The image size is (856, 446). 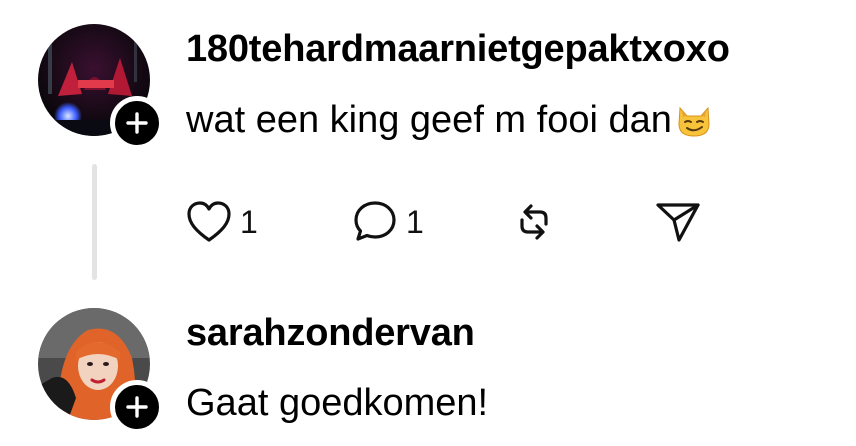 I want to click on repost-icon, so click(x=534, y=222).